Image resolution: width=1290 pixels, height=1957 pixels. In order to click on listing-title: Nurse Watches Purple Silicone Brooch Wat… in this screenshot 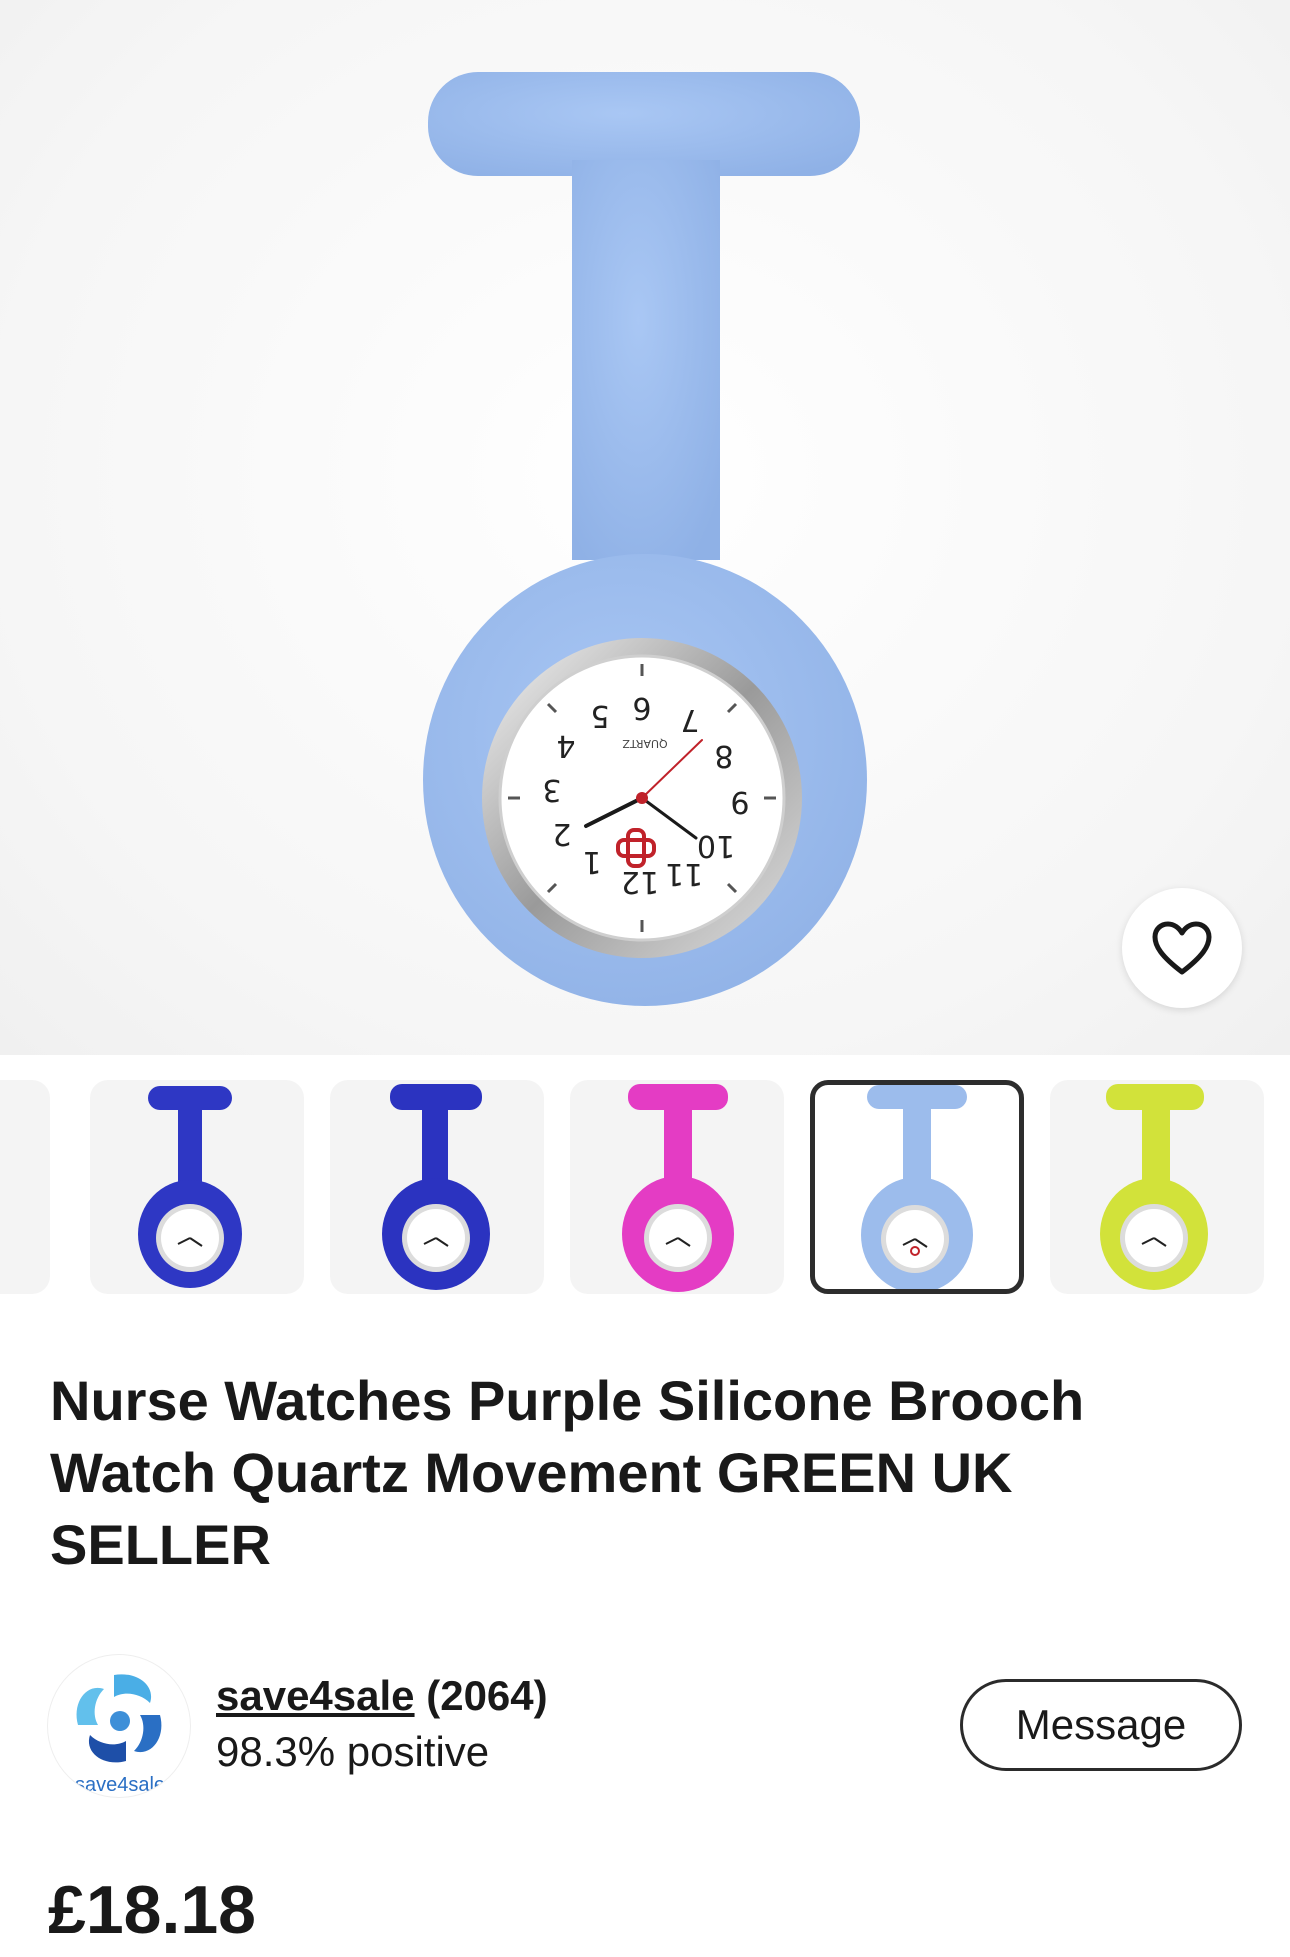, I will do `click(567, 1472)`.